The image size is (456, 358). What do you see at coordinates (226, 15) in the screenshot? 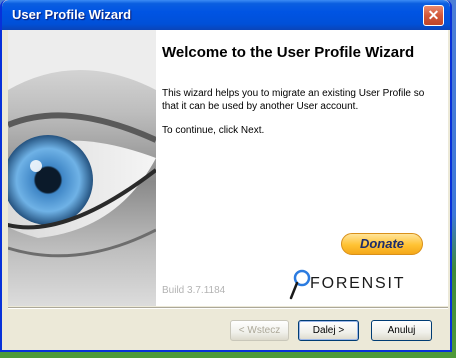
I see `title-bar: User Profile Wizard ✕` at bounding box center [226, 15].